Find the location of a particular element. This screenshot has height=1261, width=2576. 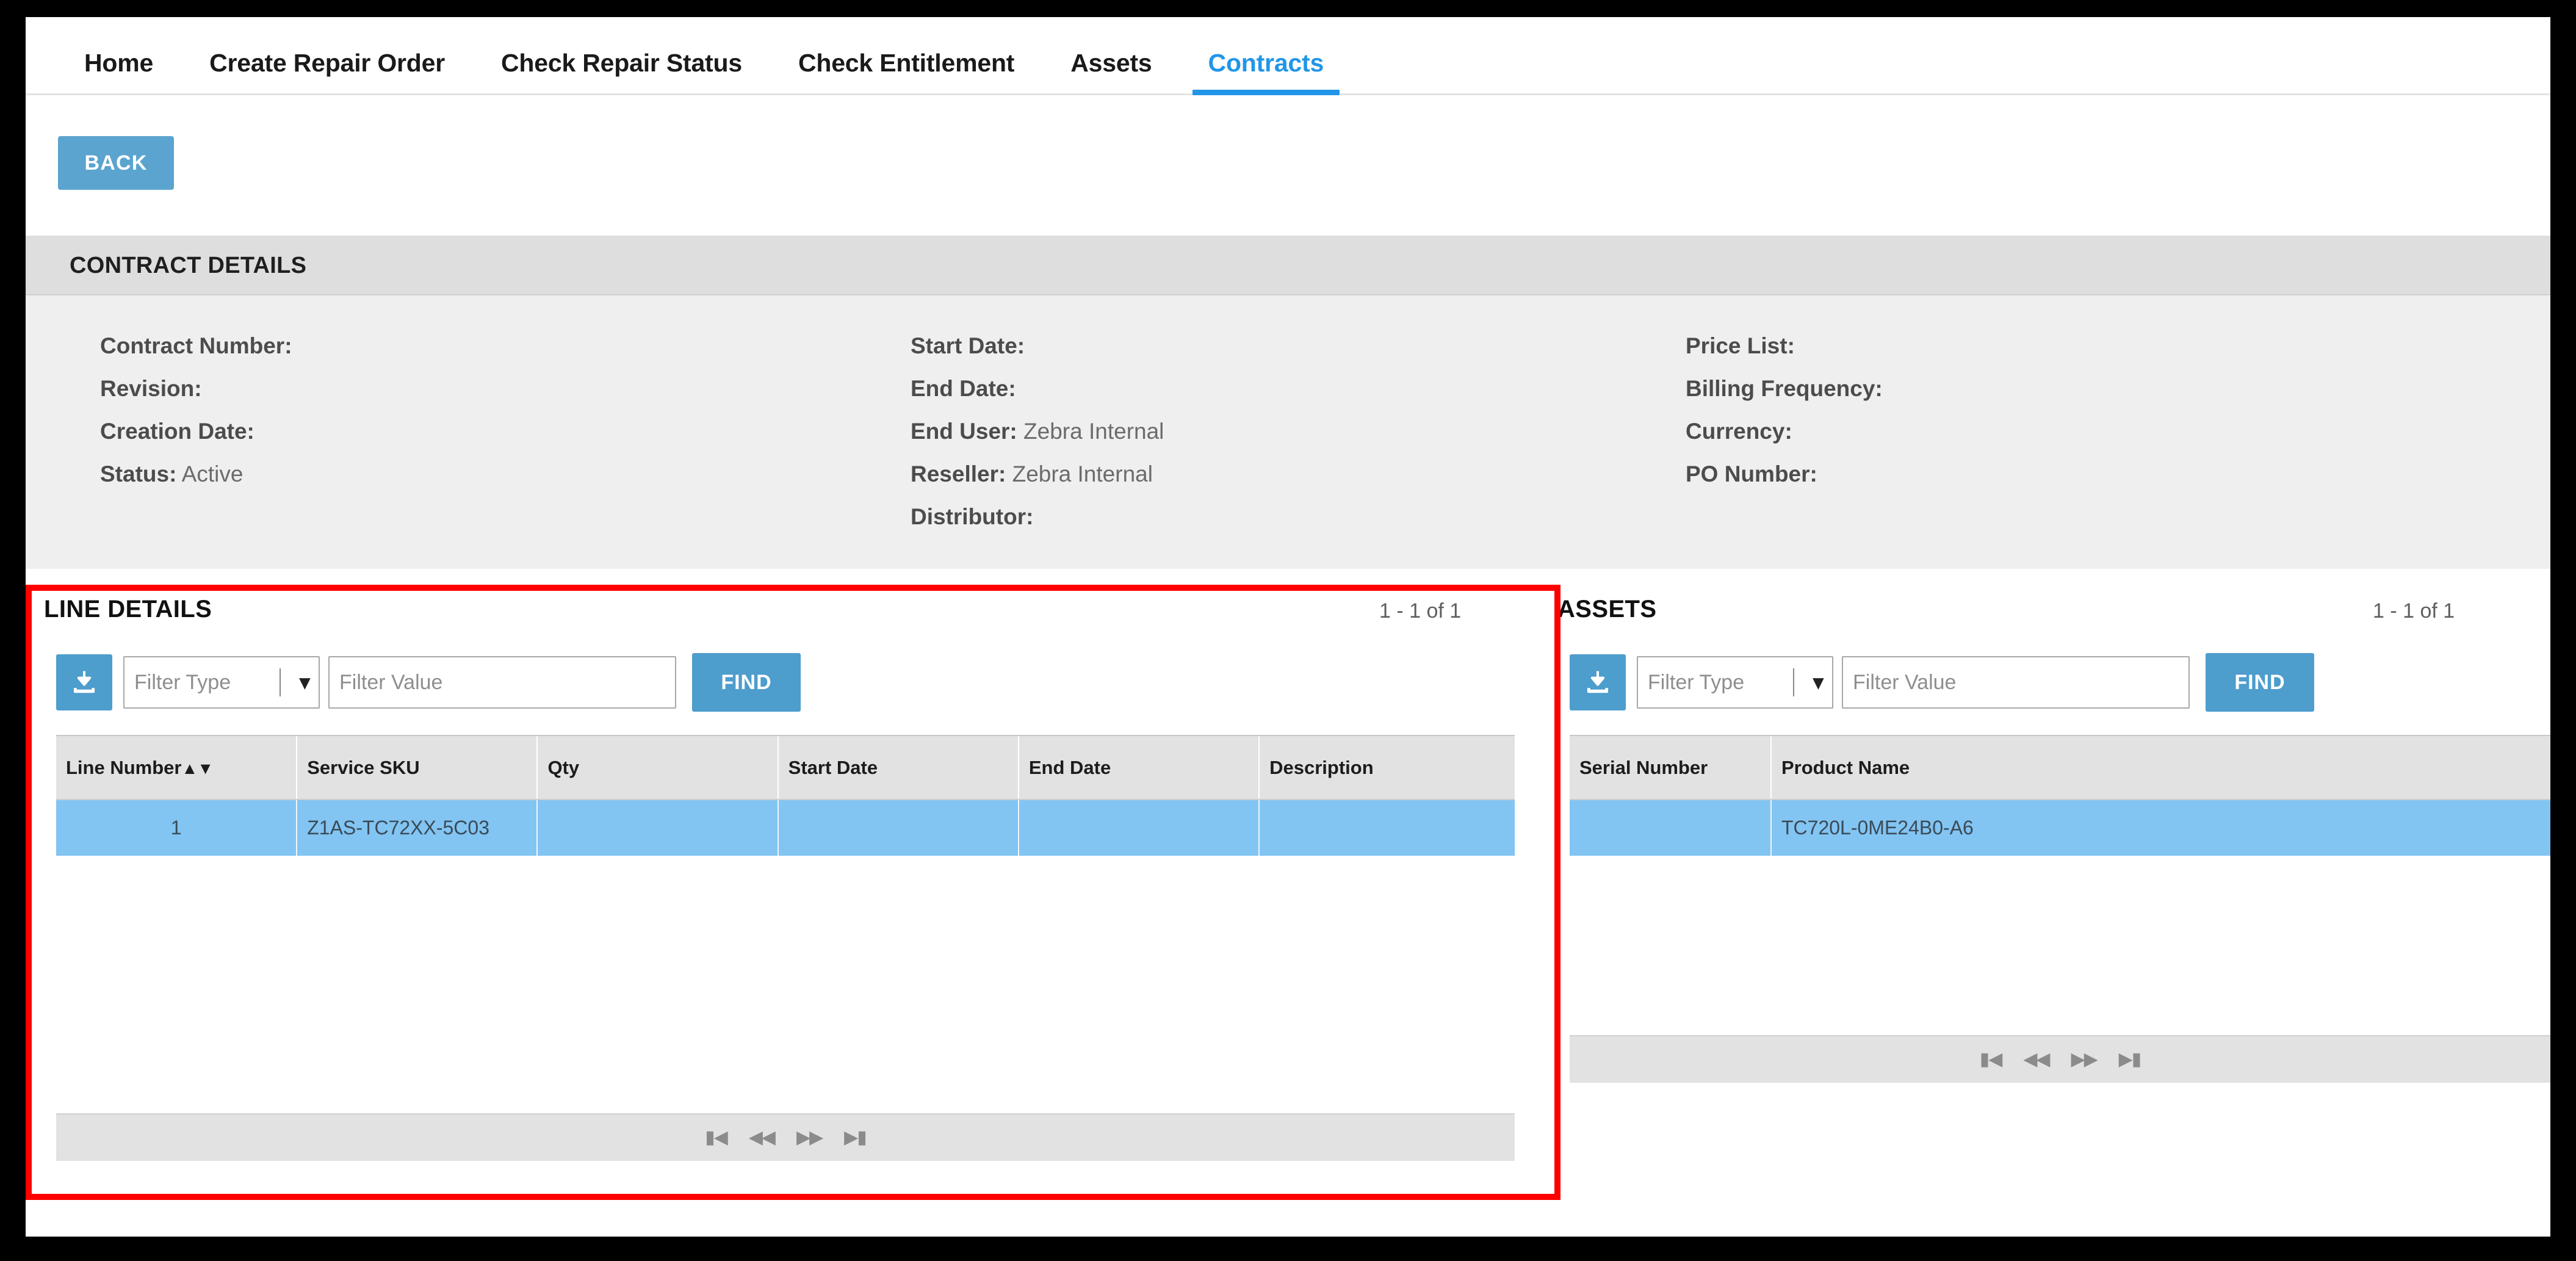

nav-item-check-repair-status: Check Repair Status is located at coordinates (621, 62).